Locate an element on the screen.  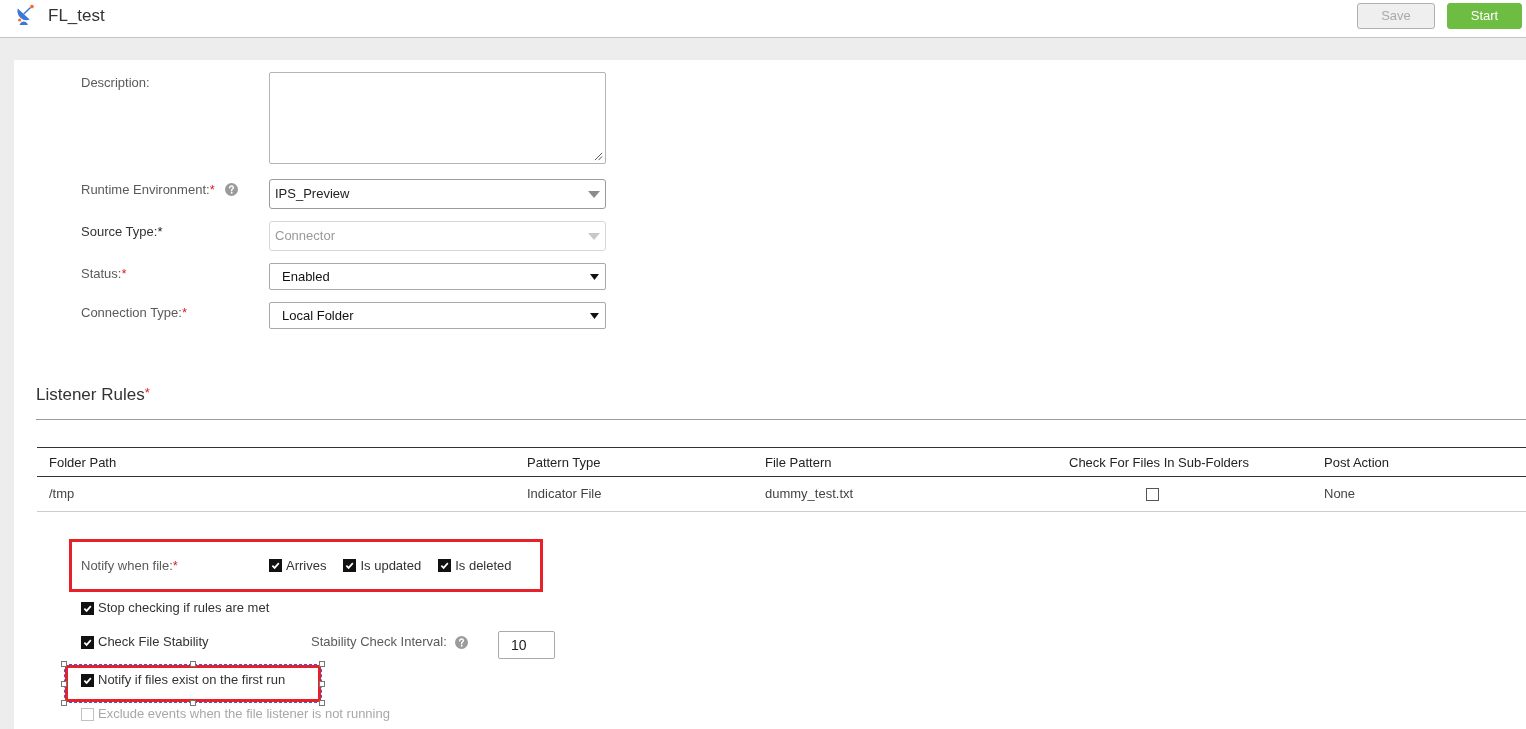
satellite-dish-icon is located at coordinates (26, 15).